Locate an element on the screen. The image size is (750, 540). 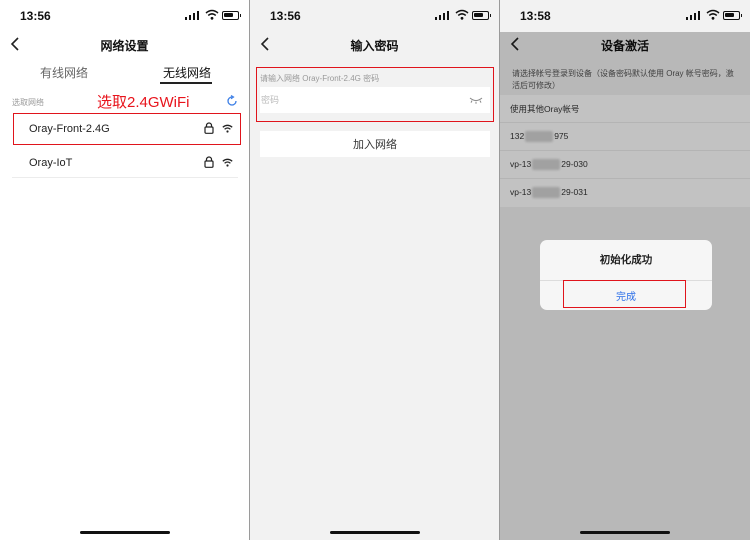
network-name: Oray-IoT is located at coordinates (51, 163).